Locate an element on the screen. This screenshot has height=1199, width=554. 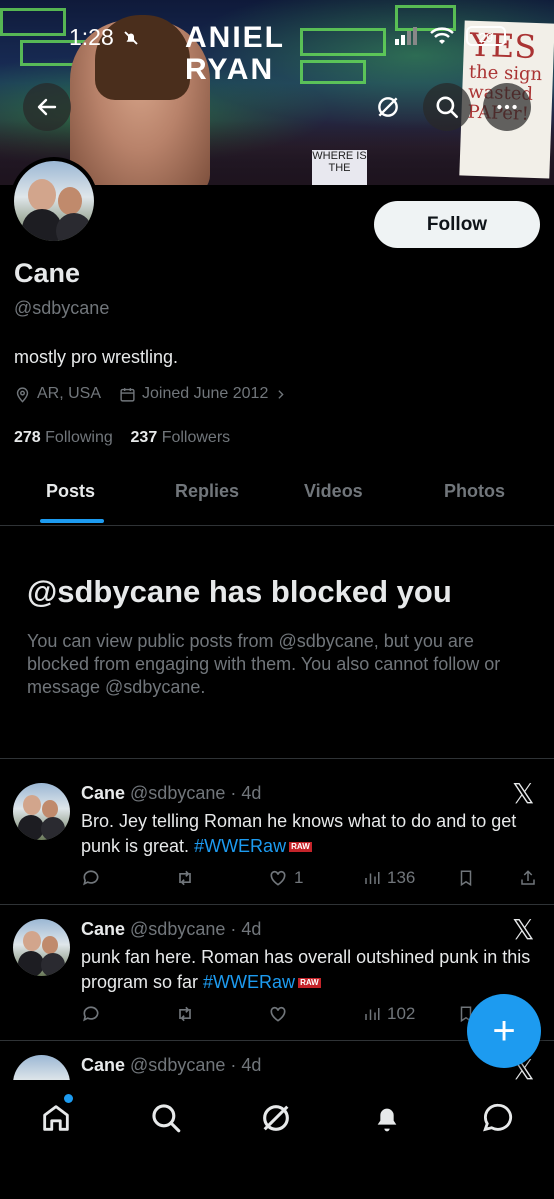
share-button is located at coordinates (528, 878).